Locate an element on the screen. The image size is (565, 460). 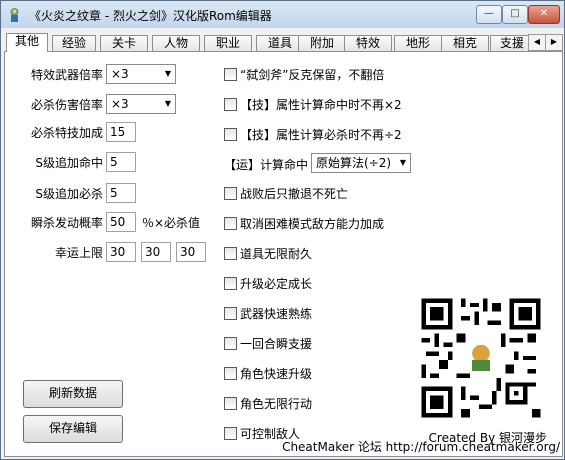
tab-affinity: 相克 is located at coordinates (465, 43).